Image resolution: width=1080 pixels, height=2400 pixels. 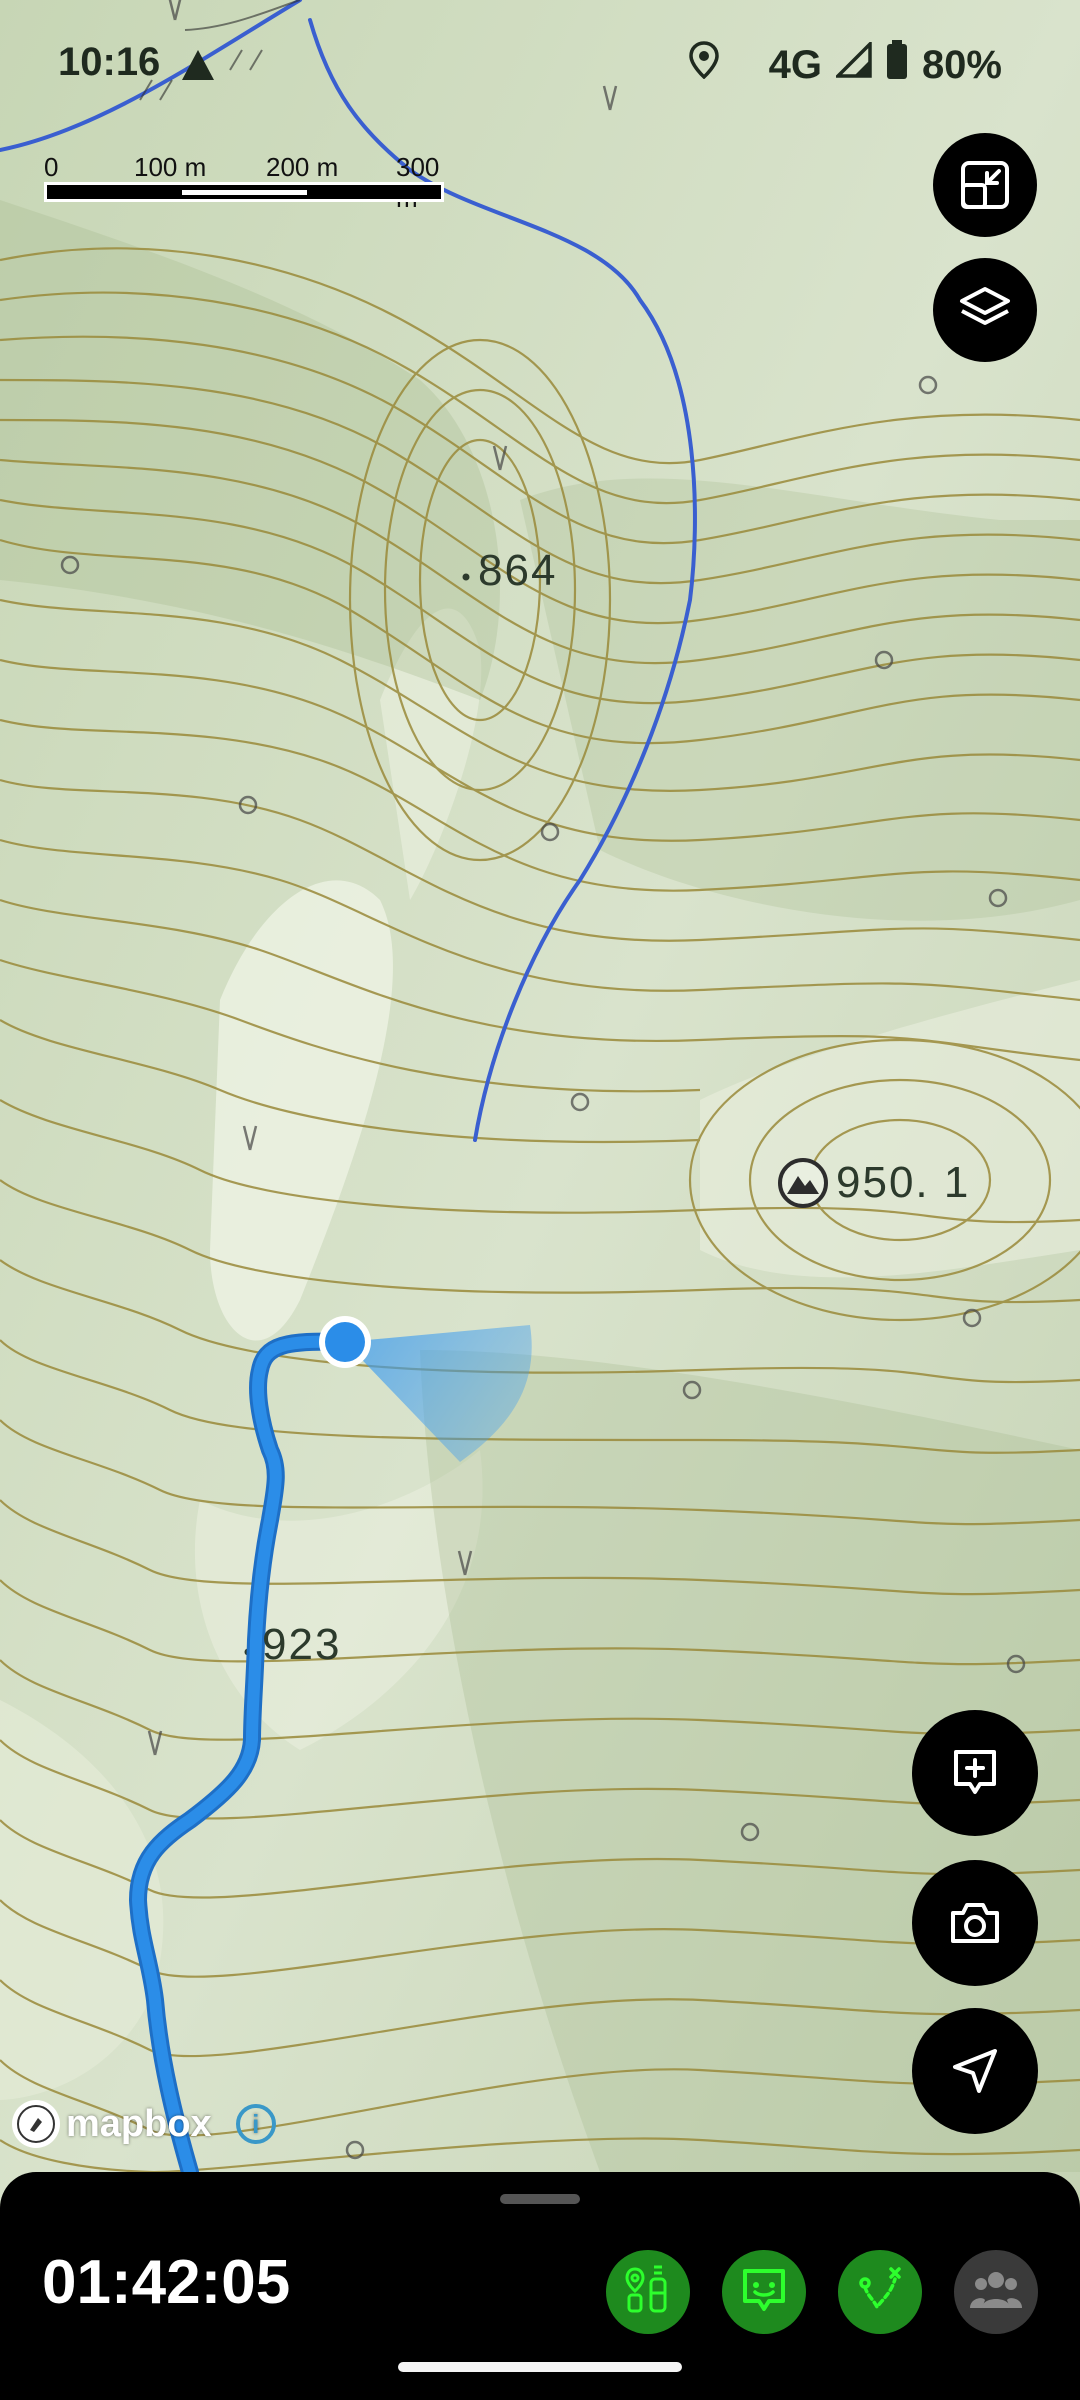 I want to click on locate-me-button, so click(x=975, y=2071).